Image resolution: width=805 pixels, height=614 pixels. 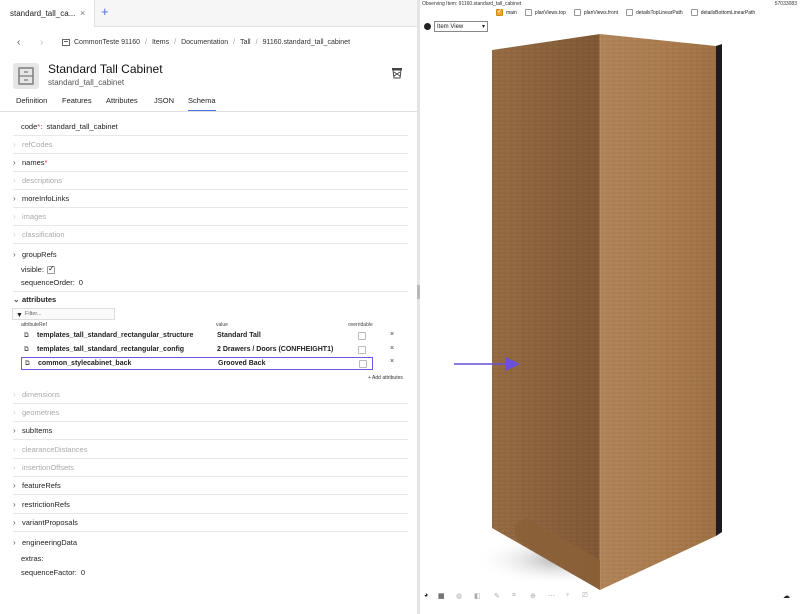 I want to click on dimensions-row: › dimensions, so click(x=210, y=395).